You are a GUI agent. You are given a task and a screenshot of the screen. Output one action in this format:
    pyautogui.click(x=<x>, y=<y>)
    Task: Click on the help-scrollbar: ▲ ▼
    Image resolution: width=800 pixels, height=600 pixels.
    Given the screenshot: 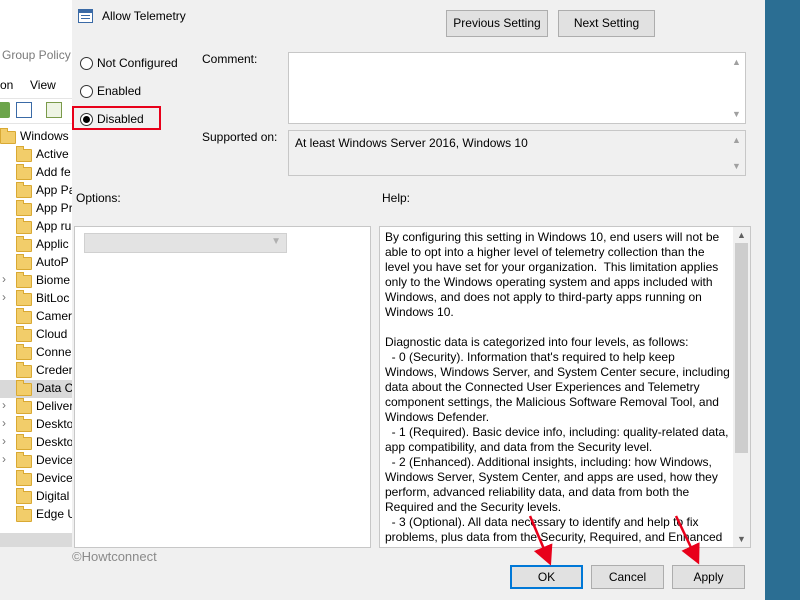 What is the action you would take?
    pyautogui.click(x=741, y=387)
    